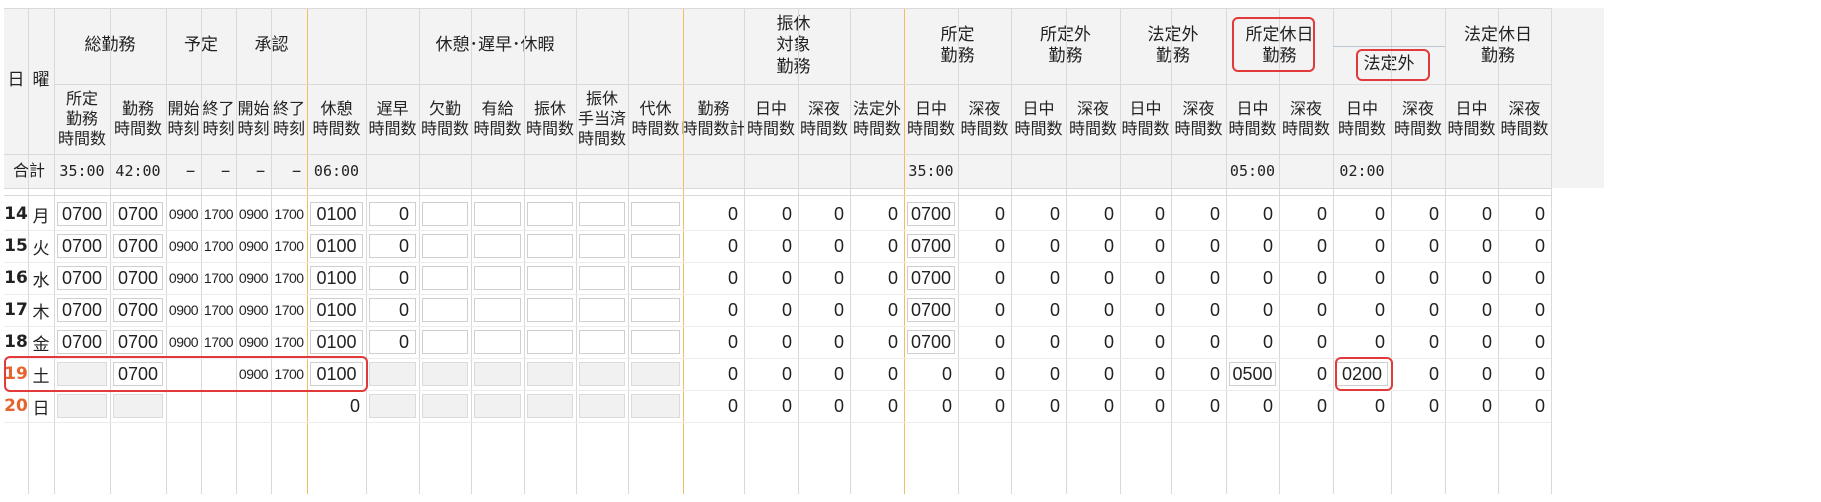  Describe the element at coordinates (41, 312) in the screenshot. I see `row-weekday: 木` at that location.